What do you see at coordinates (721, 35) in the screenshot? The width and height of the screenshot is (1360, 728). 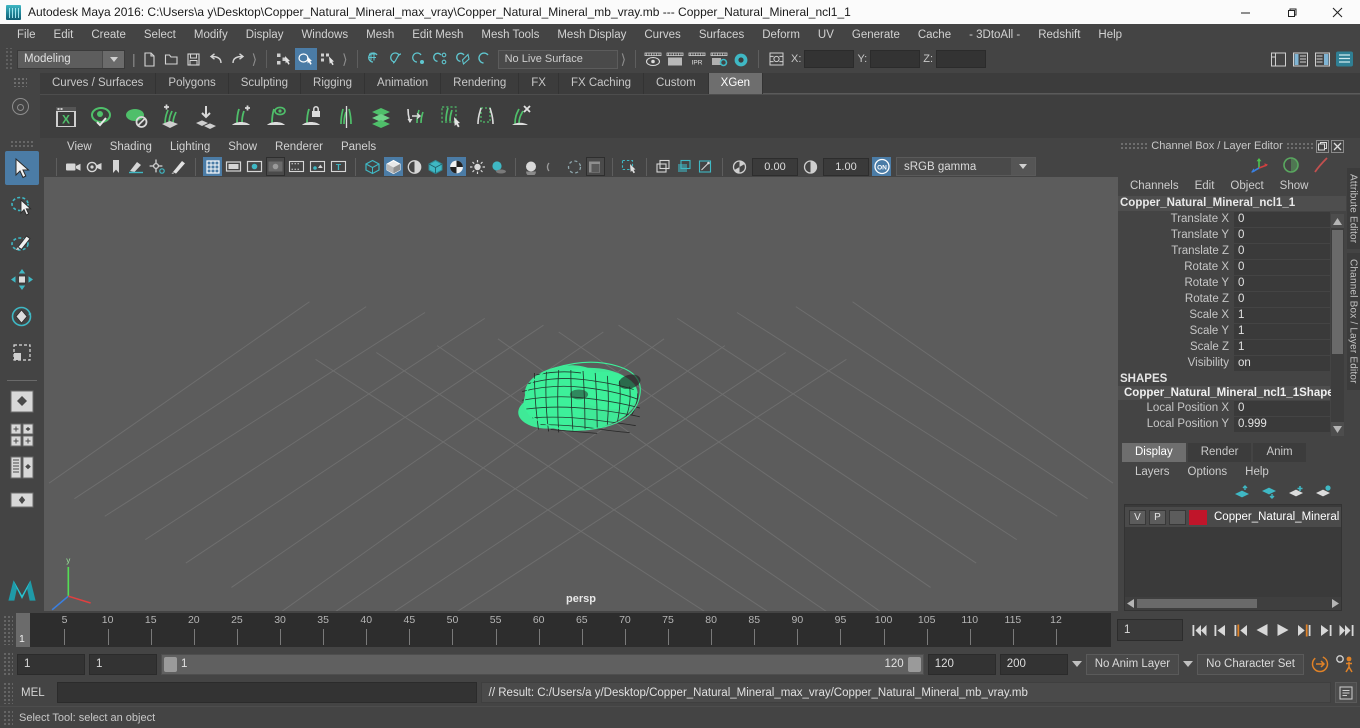 I see `menu-item-surfaces: Surfaces` at bounding box center [721, 35].